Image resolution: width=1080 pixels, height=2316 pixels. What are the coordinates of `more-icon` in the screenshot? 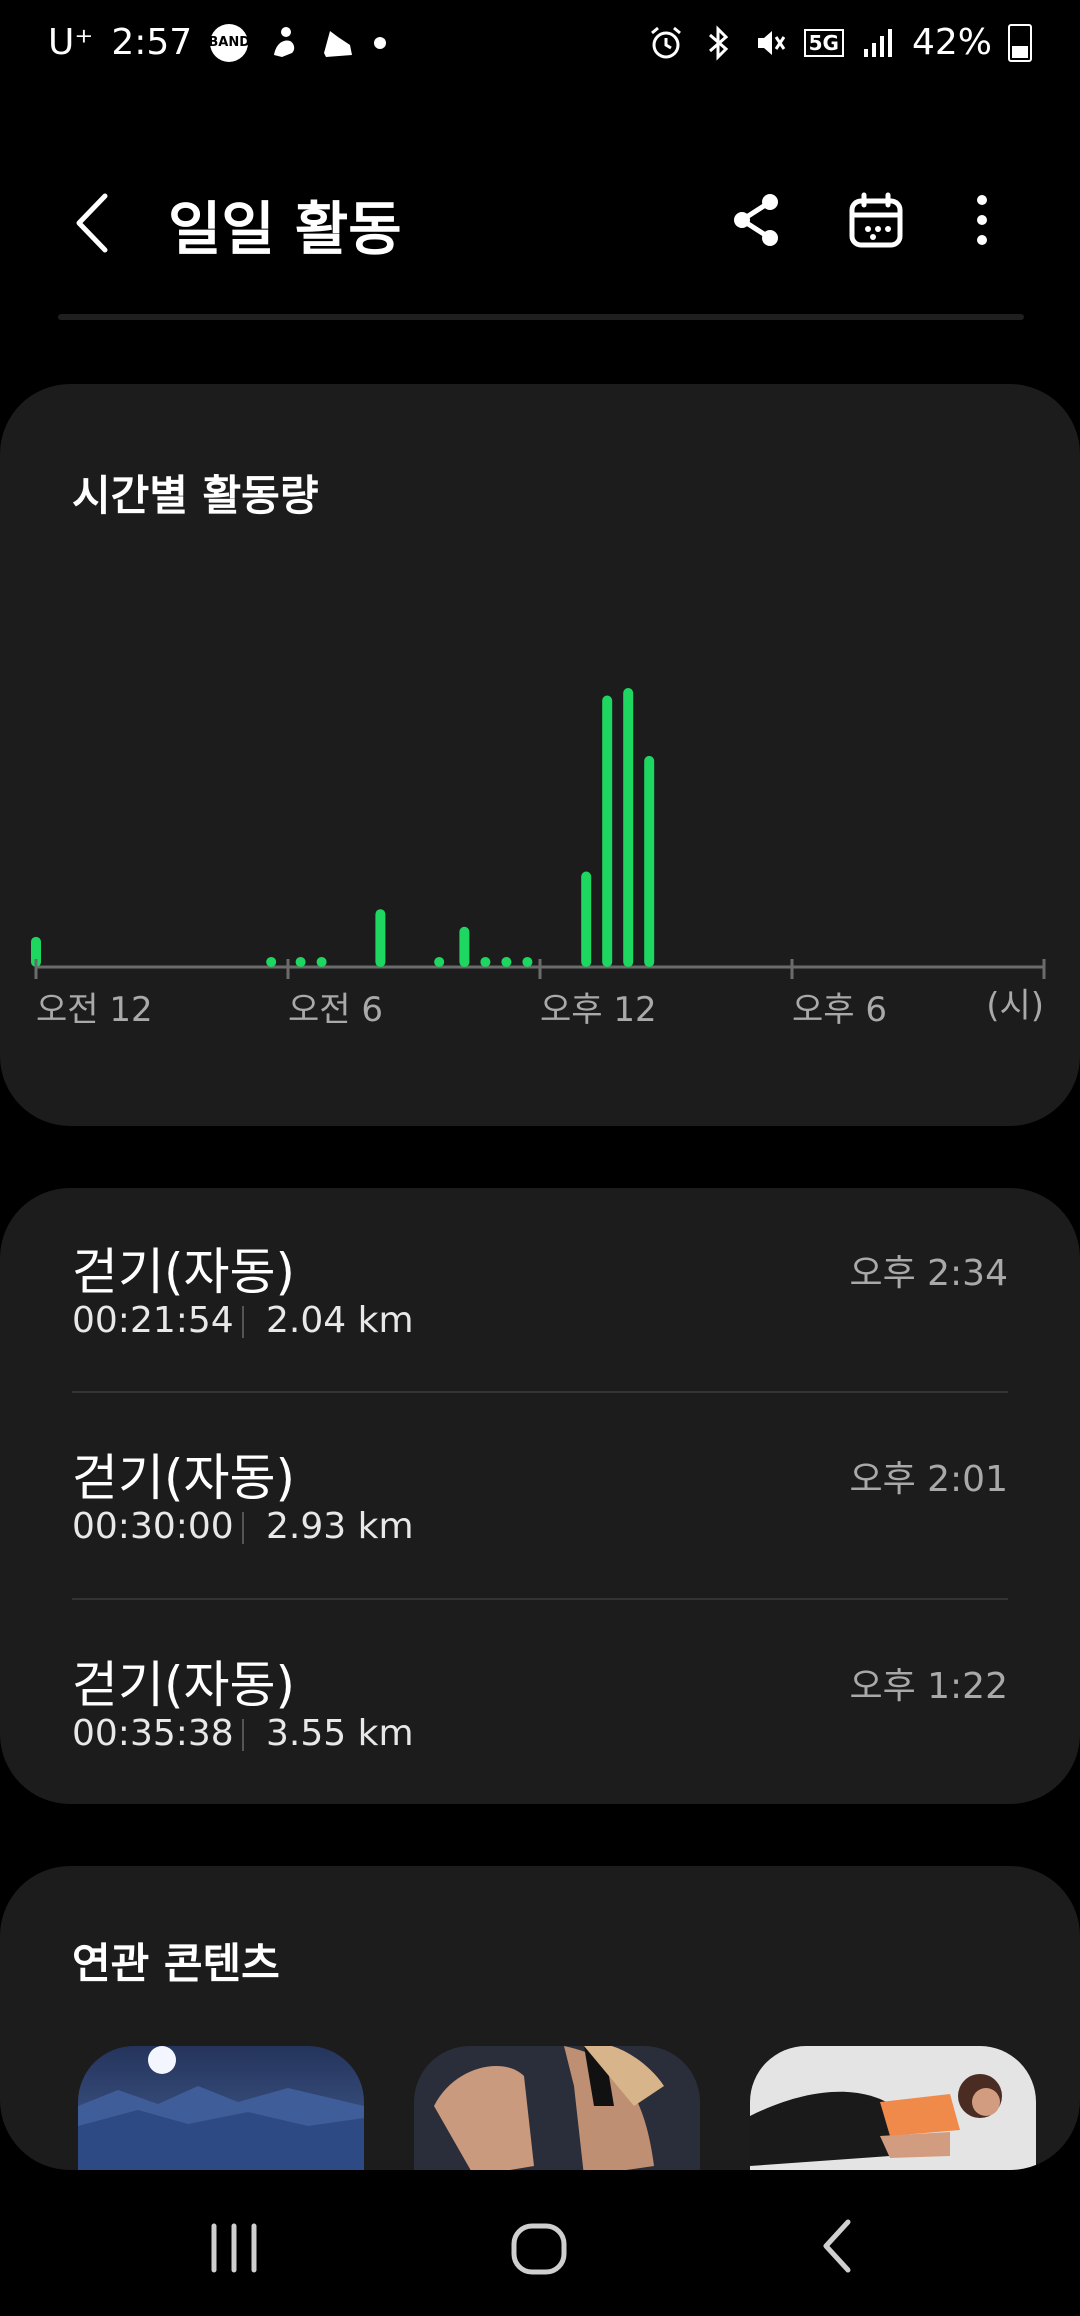 It's located at (982, 220).